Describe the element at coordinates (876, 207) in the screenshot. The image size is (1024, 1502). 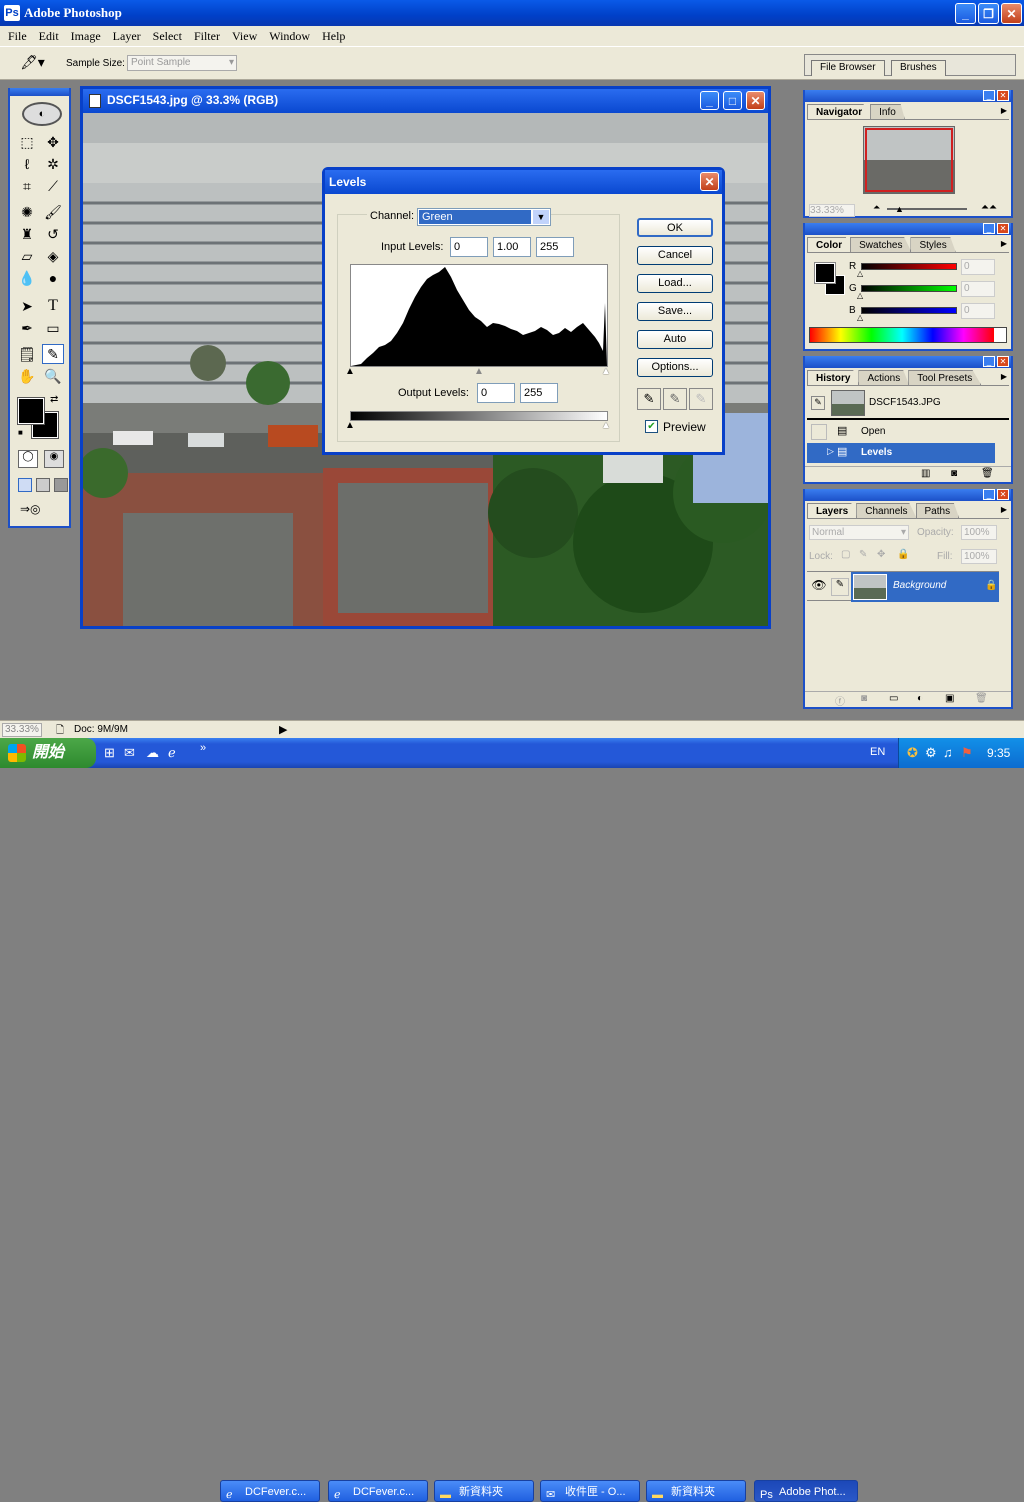
I see `zoom-out-icon: ⏶` at that location.